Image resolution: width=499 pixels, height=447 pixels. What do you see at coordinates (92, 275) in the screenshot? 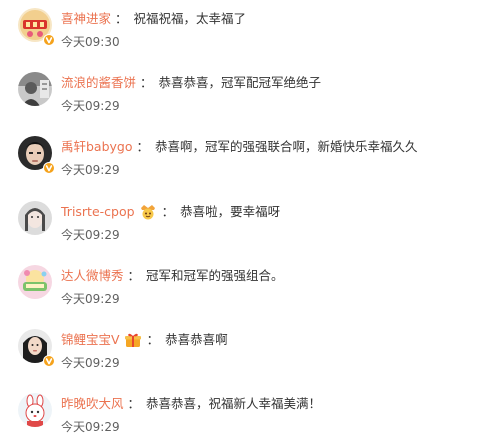
I see `username-link: 达人微博秀` at bounding box center [92, 275].